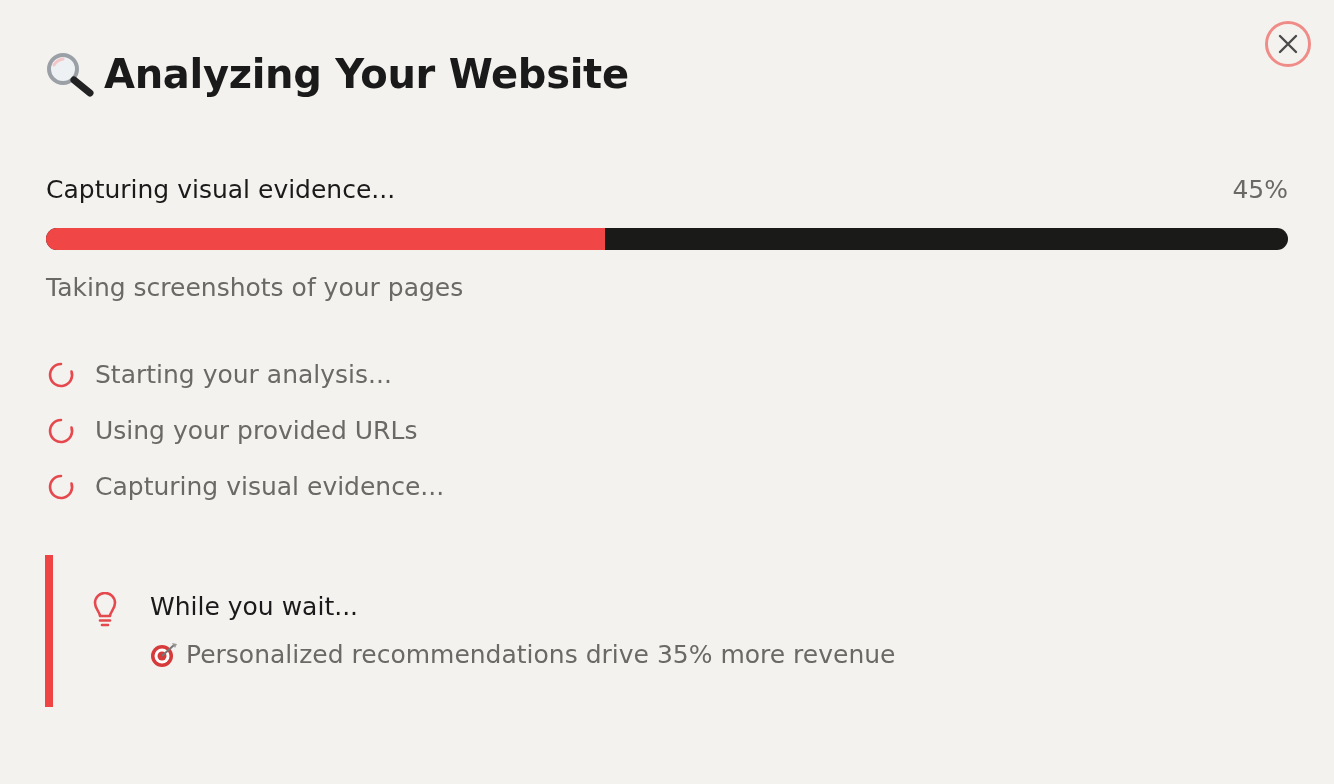 This screenshot has width=1334, height=784. Describe the element at coordinates (1260, 190) in the screenshot. I see `progress-percent: 45%` at that location.